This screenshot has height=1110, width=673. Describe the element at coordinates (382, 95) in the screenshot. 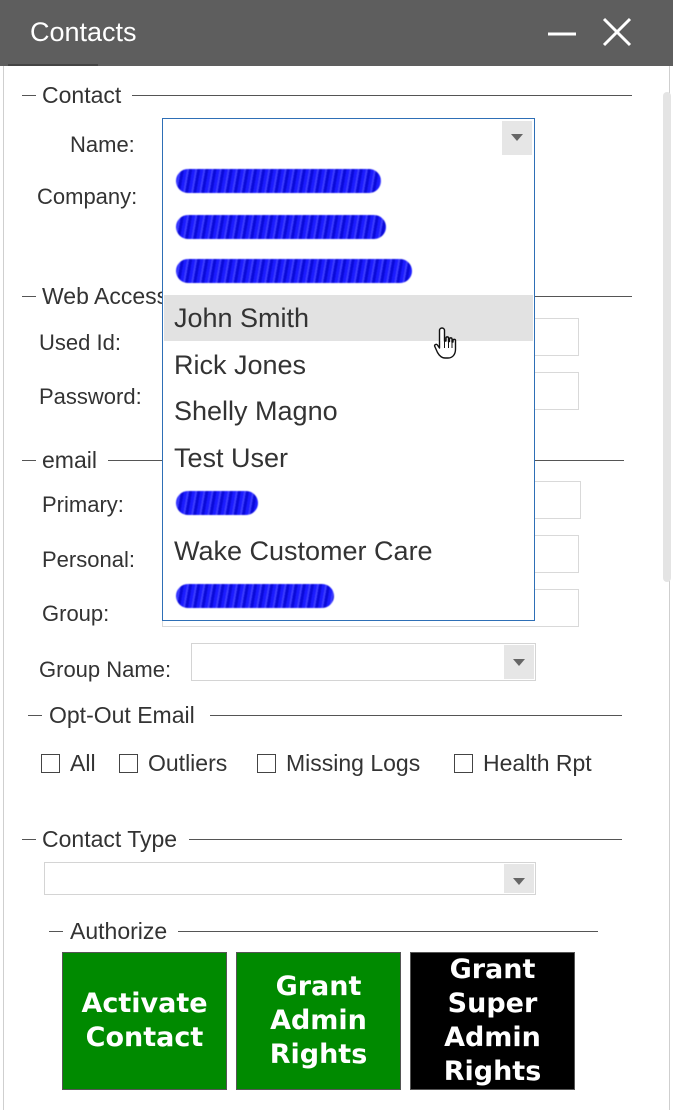

I see `contact-divider-right` at that location.